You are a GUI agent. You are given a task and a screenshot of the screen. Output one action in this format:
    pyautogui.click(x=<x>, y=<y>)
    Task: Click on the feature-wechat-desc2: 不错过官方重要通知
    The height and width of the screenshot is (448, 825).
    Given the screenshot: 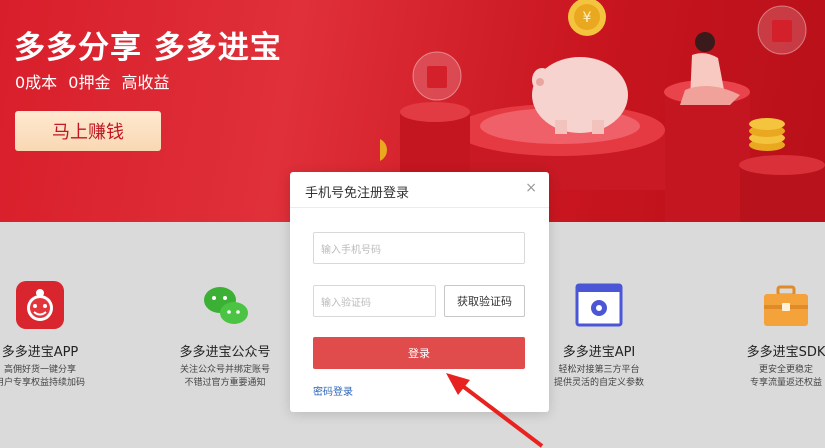 What is the action you would take?
    pyautogui.click(x=225, y=383)
    